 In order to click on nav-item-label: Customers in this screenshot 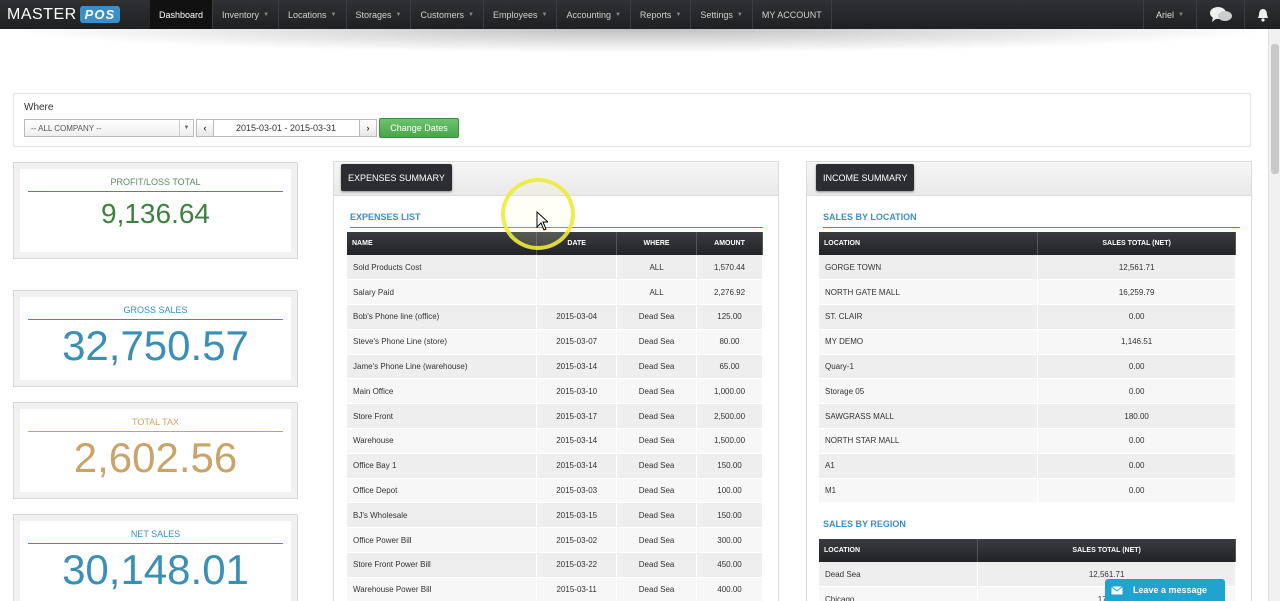, I will do `click(442, 14)`.